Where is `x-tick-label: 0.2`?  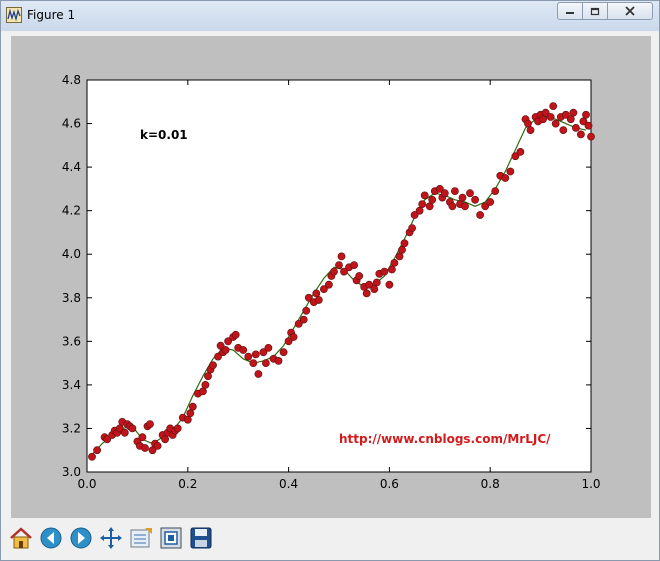
x-tick-label: 0.2 is located at coordinates (187, 484).